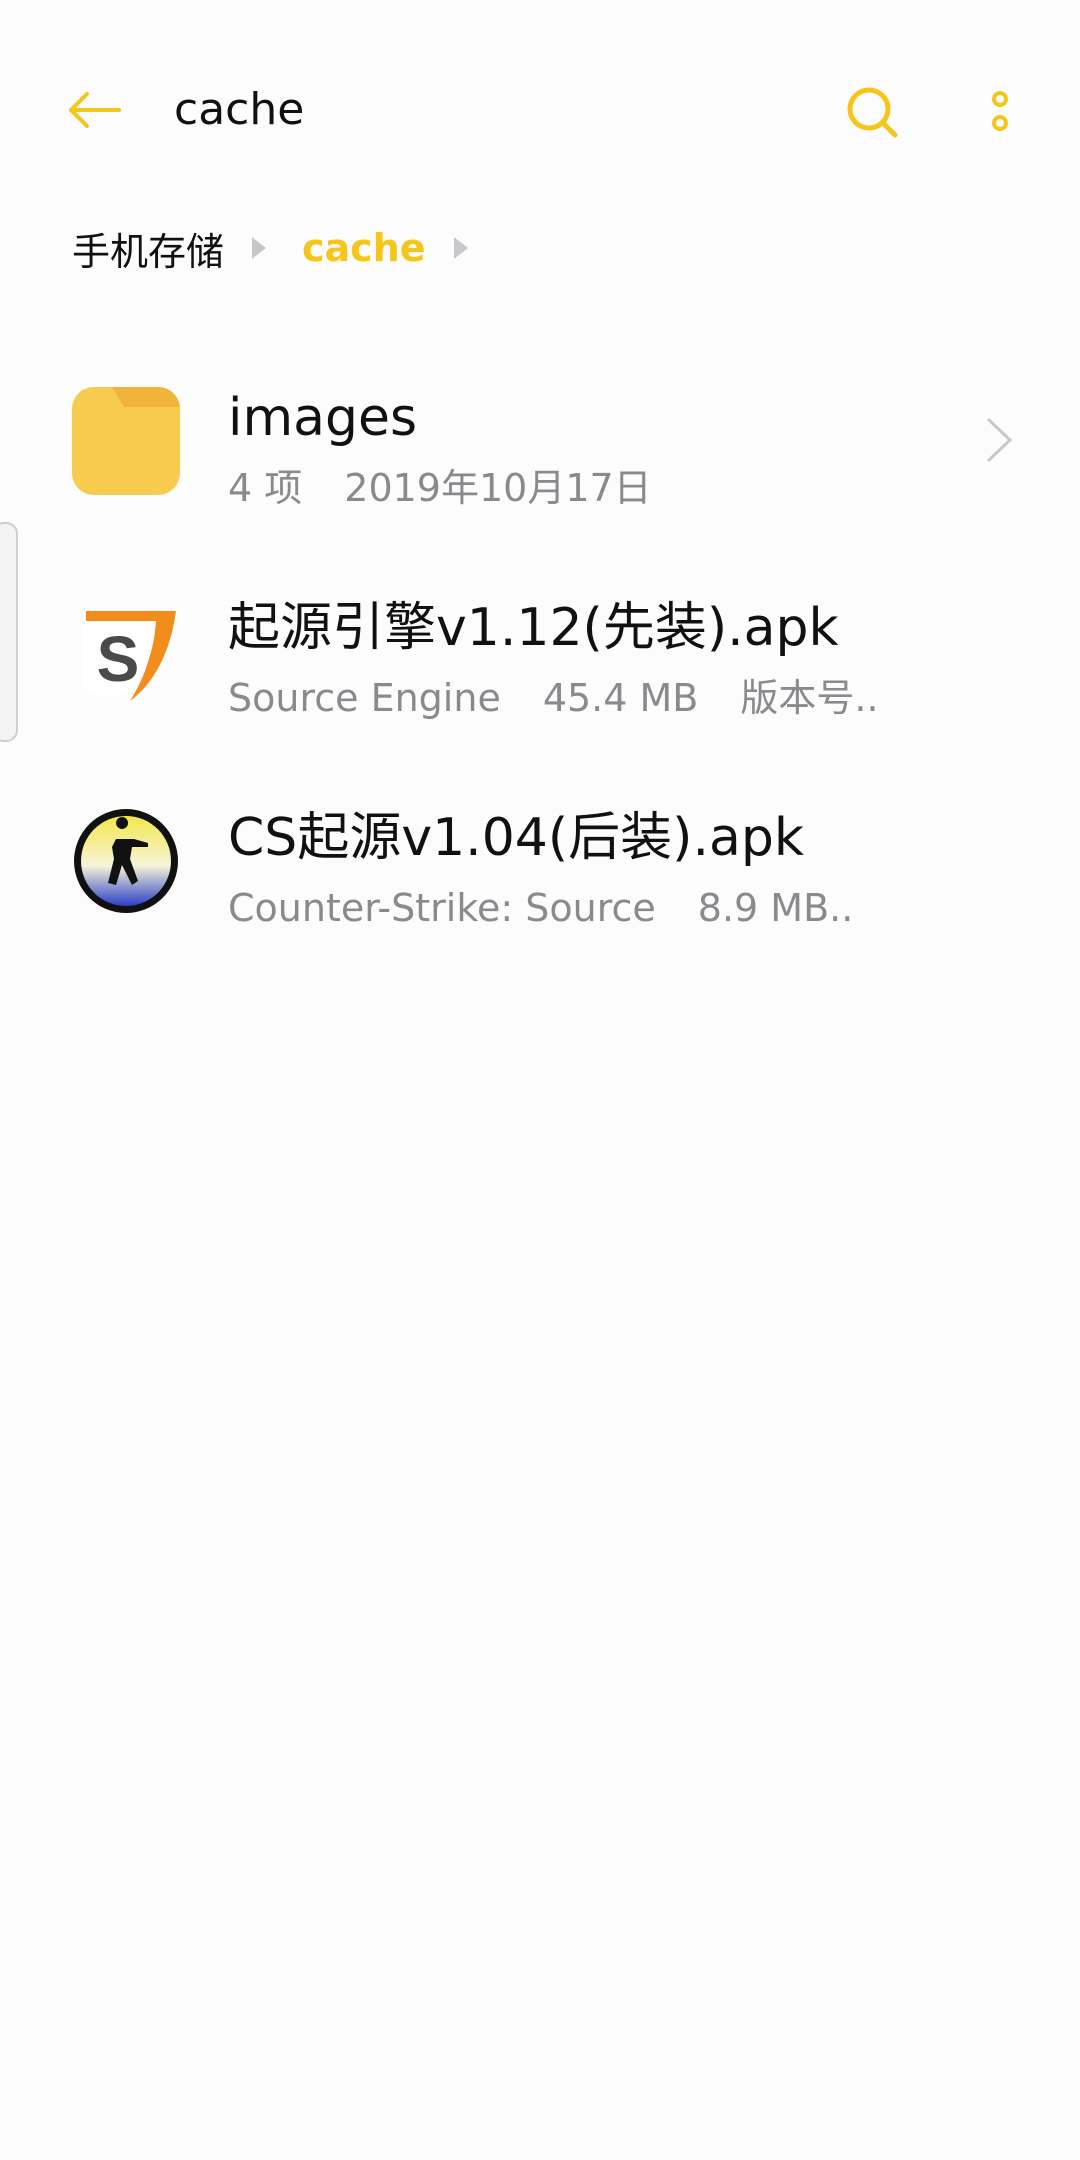 This screenshot has height=2160, width=1080. I want to click on more-vertical-icon, so click(1000, 111).